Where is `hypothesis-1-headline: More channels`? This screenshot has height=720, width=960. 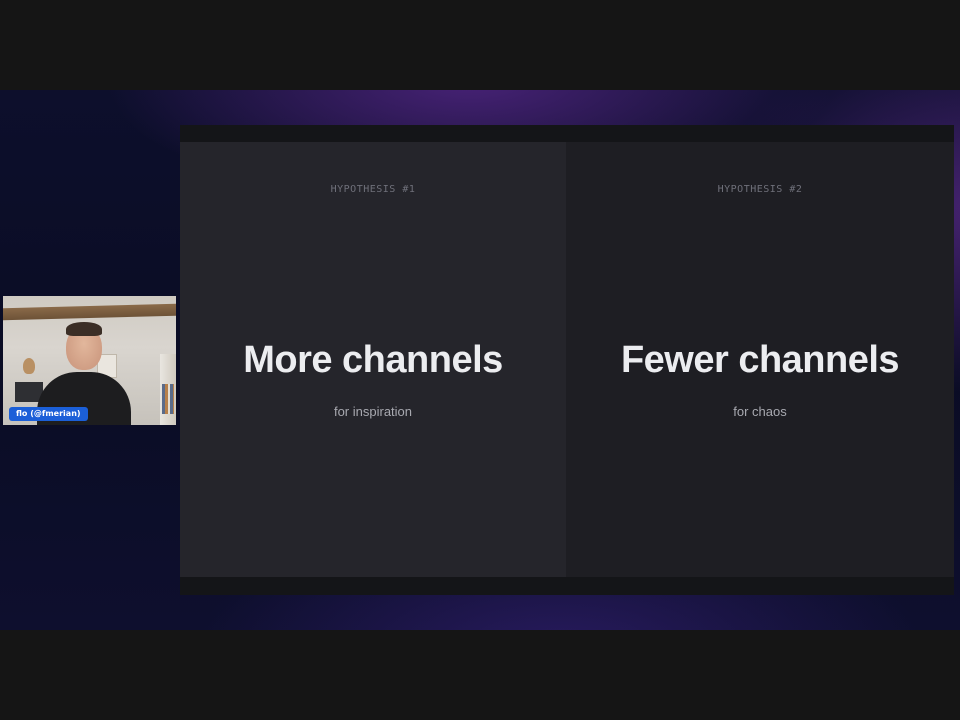
hypothesis-1-headline: More channels is located at coordinates (373, 360).